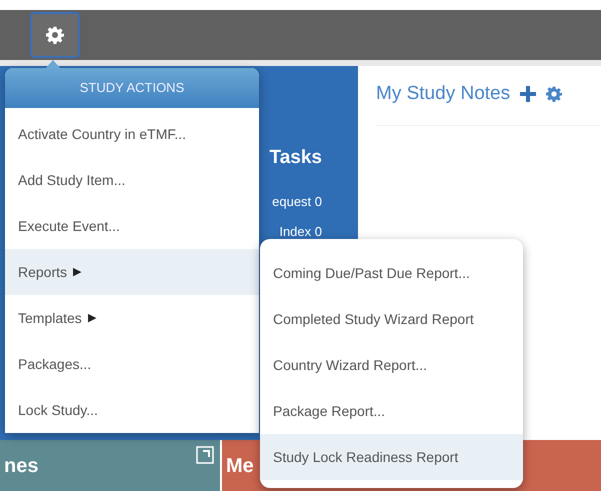 The width and height of the screenshot is (601, 491). Describe the element at coordinates (300, 231) in the screenshot. I see `task-count: Index 0` at that location.